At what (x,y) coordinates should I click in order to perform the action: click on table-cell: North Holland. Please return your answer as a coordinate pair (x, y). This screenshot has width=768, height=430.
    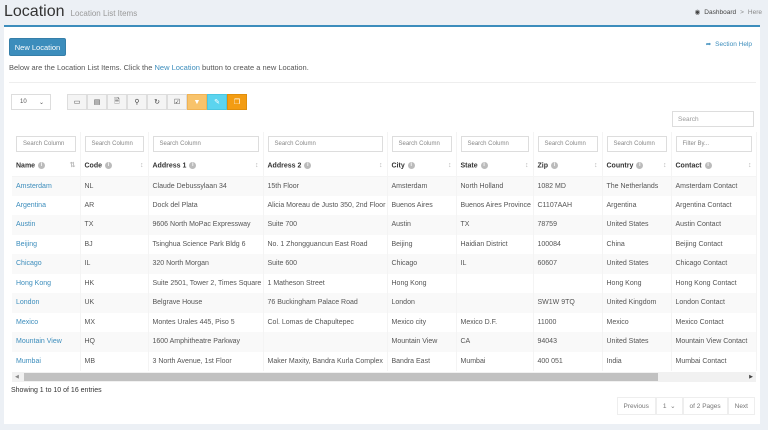
    Looking at the image, I should click on (495, 186).